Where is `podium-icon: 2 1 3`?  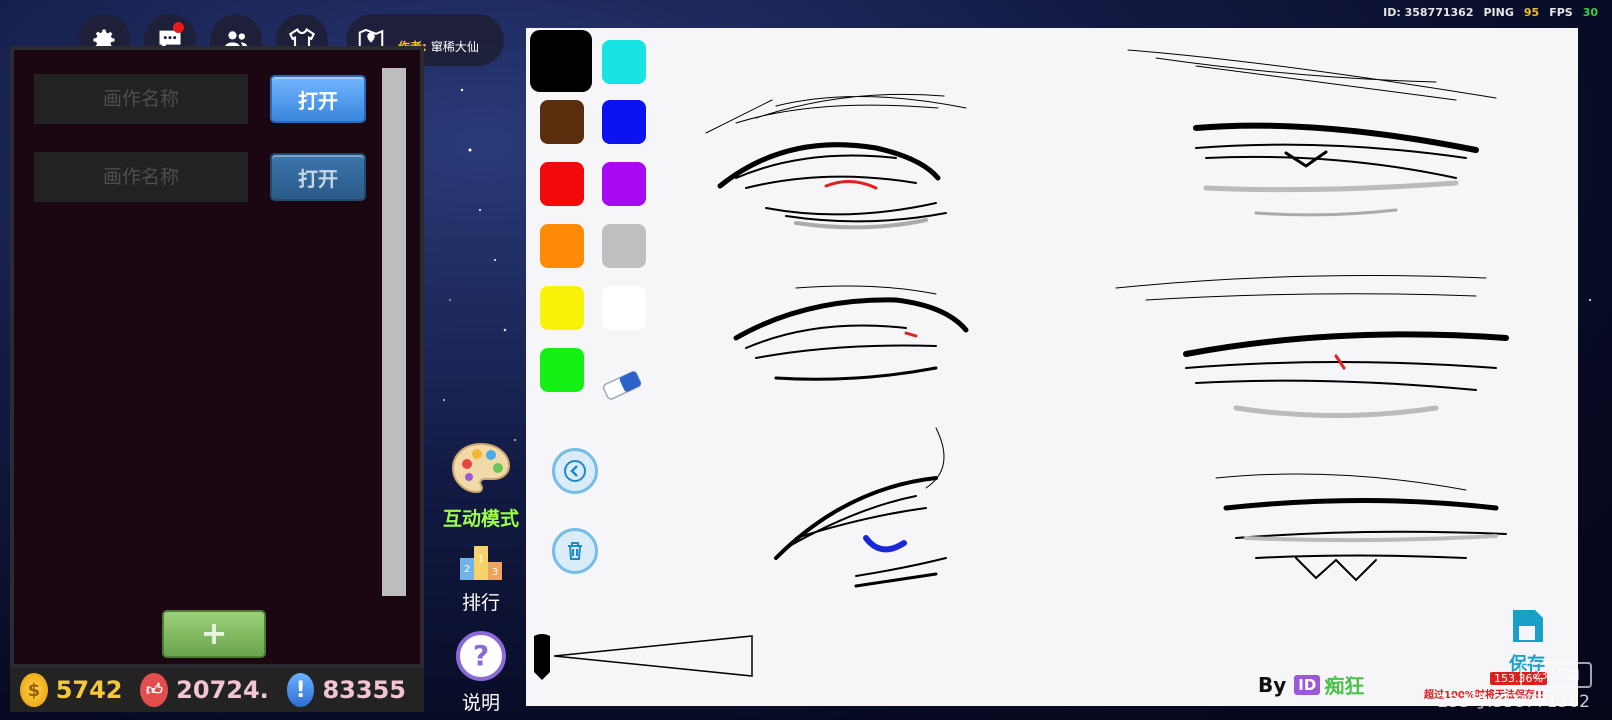
podium-icon: 2 1 3 is located at coordinates (481, 563).